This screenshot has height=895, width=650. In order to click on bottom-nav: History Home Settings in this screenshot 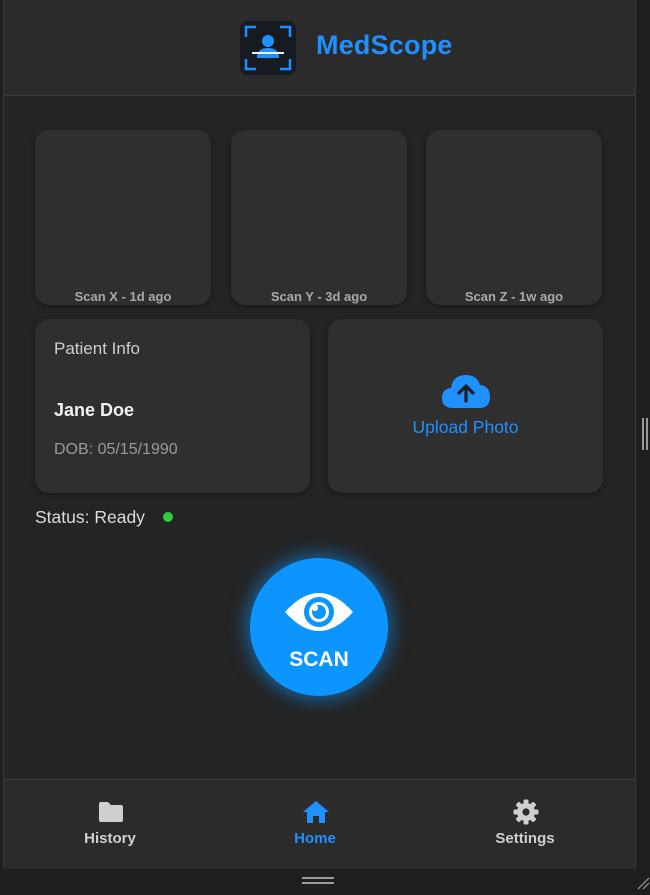, I will do `click(319, 824)`.